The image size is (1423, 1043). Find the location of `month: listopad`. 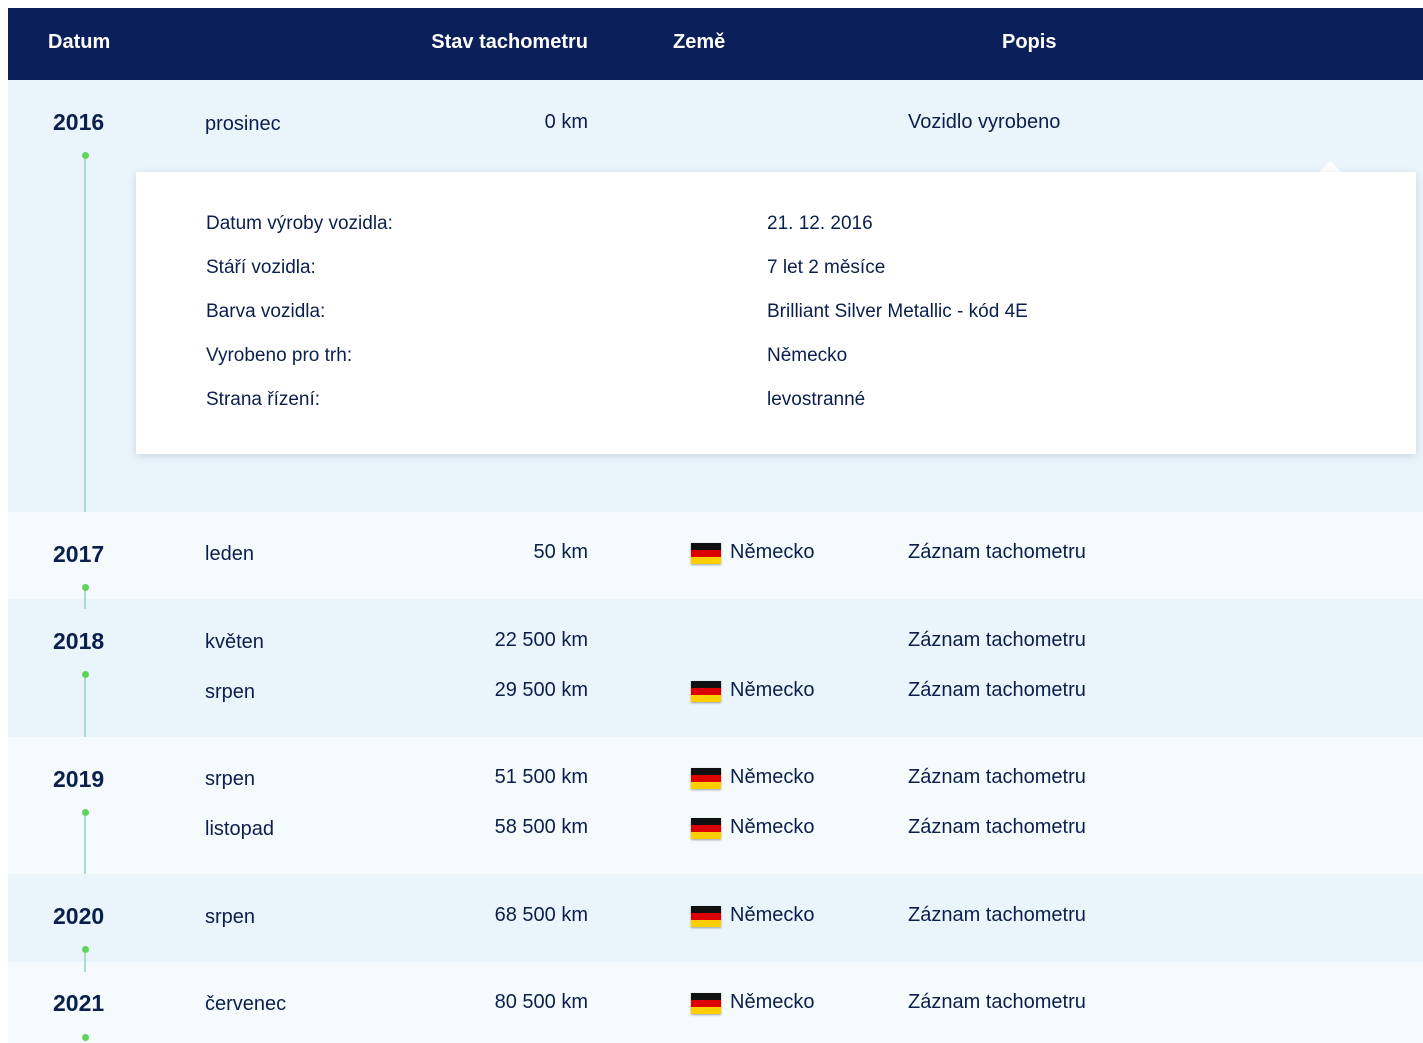

month: listopad is located at coordinates (239, 829).